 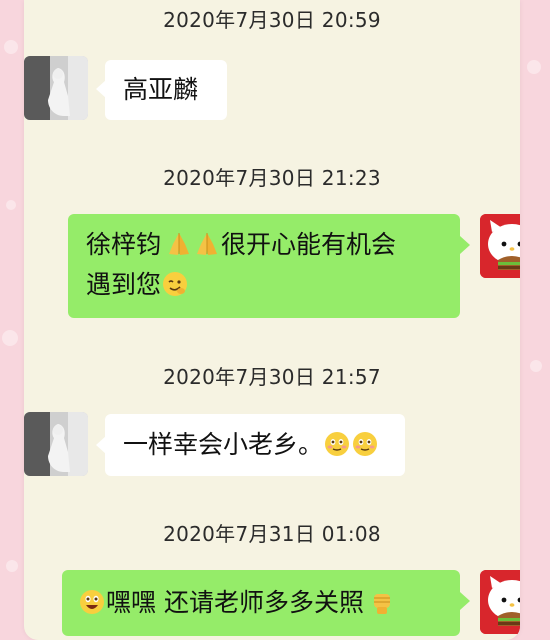 I want to click on message-bubble: 高亚麟, so click(x=166, y=90).